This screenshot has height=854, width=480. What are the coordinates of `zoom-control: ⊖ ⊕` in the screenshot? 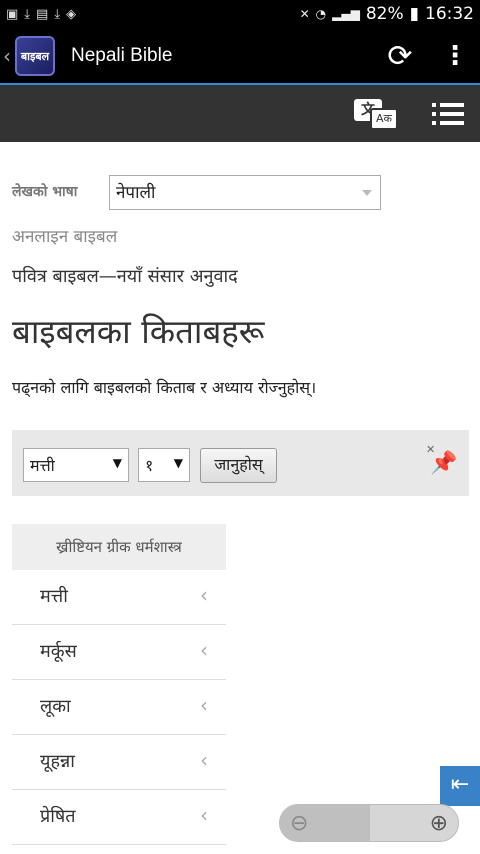 It's located at (369, 823).